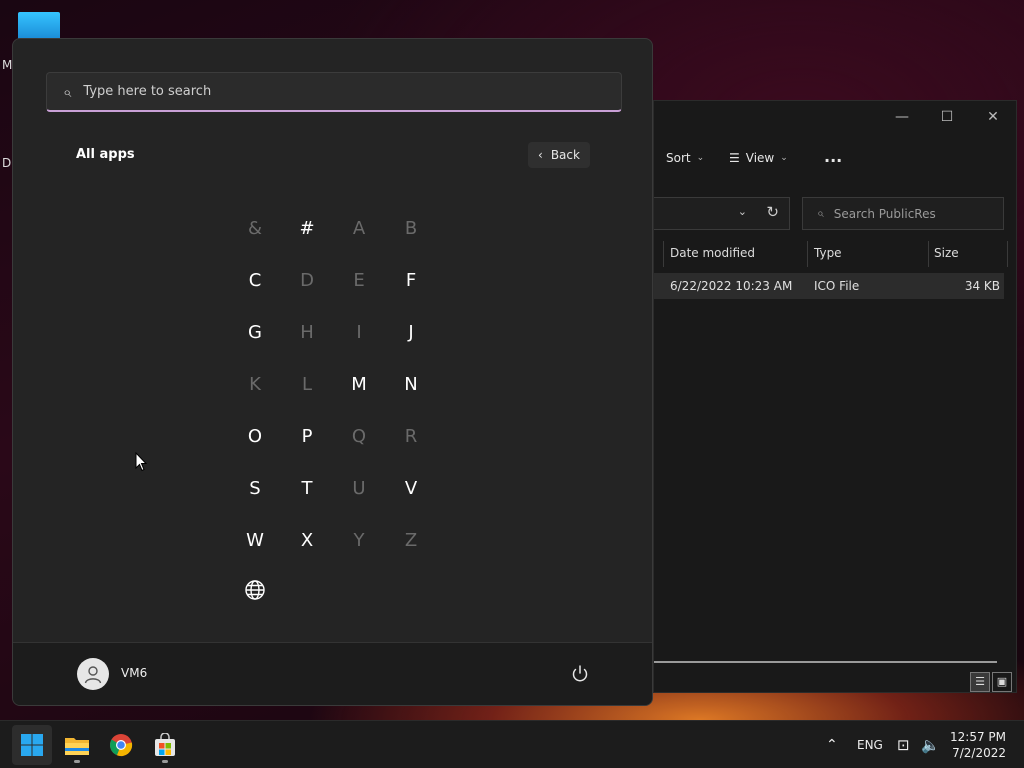  Describe the element at coordinates (307, 384) in the screenshot. I see `letter-index-l: L` at that location.